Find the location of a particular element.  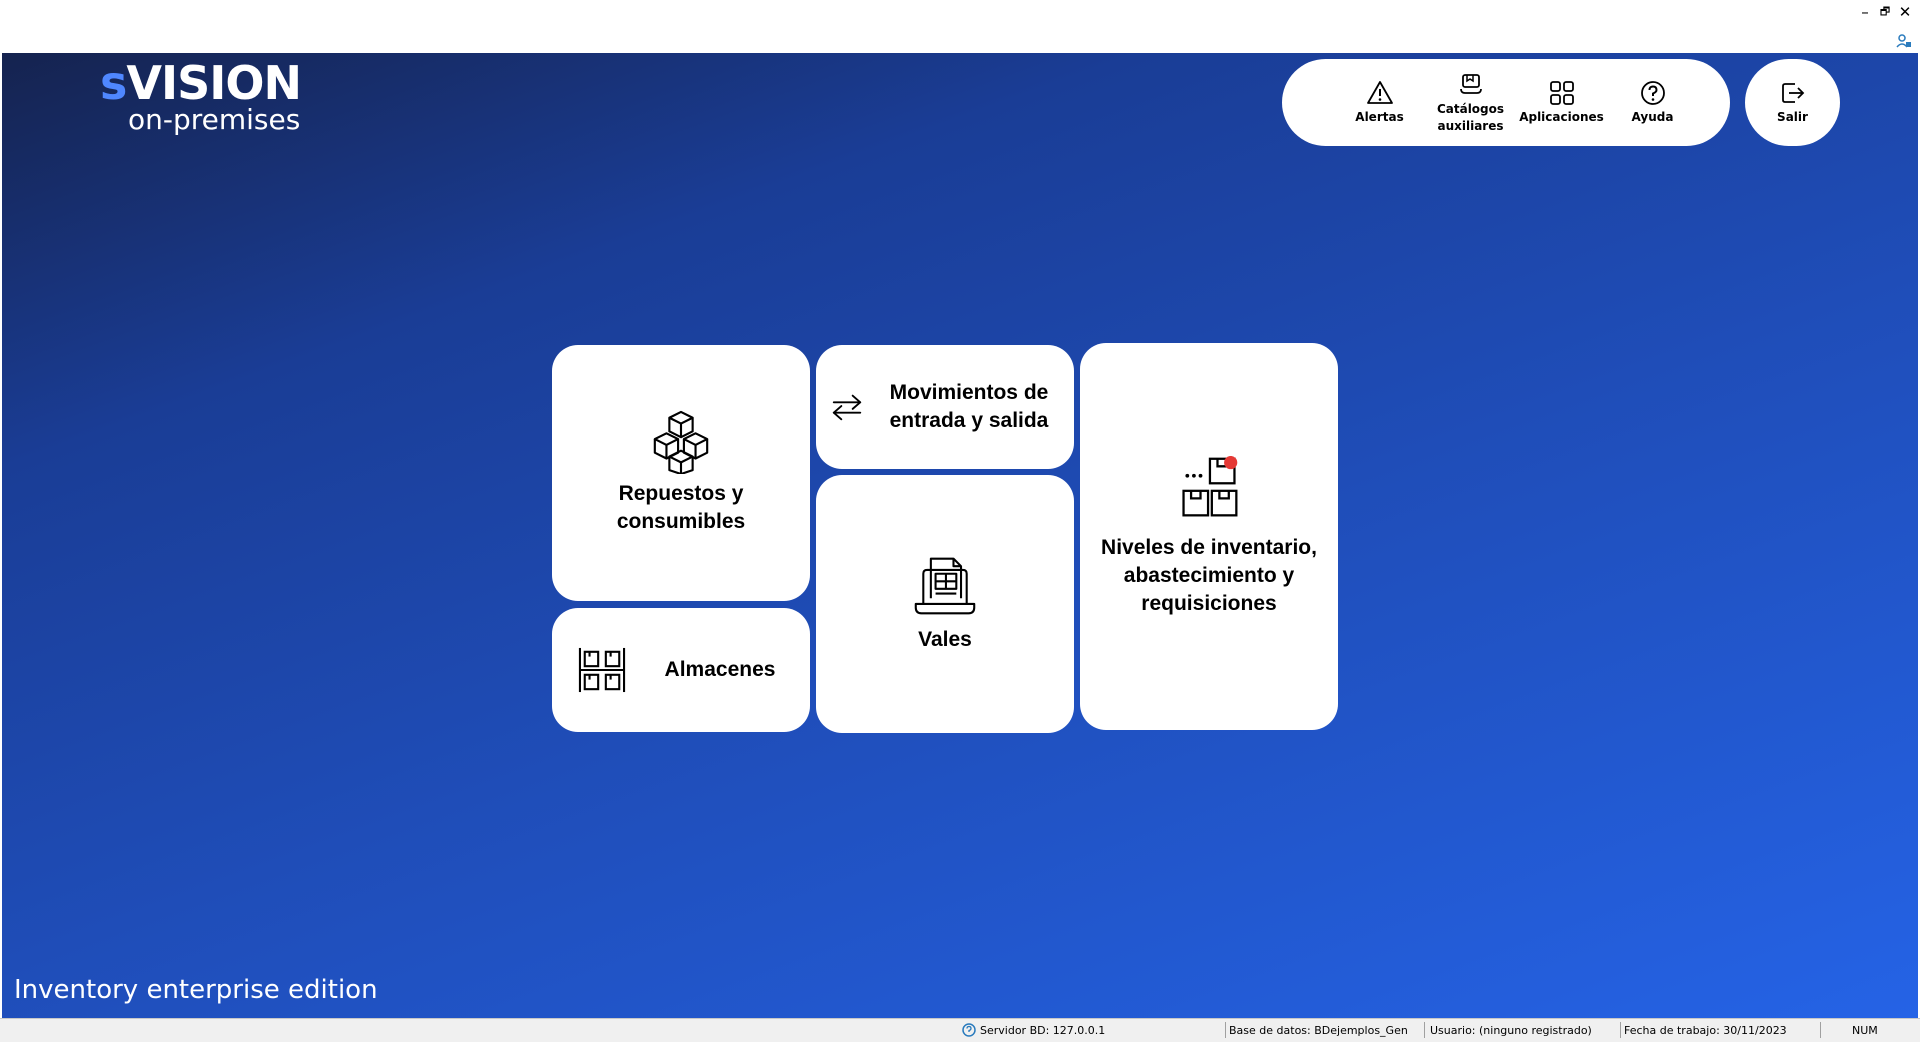

tile-almacenes: Almacenes is located at coordinates (681, 670).